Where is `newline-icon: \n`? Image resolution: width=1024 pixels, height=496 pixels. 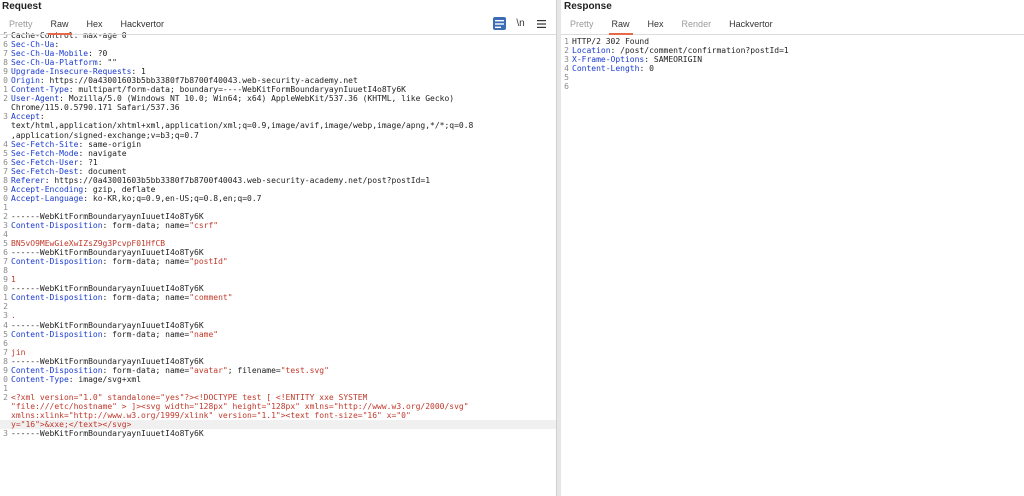
newline-icon: \n is located at coordinates (520, 23).